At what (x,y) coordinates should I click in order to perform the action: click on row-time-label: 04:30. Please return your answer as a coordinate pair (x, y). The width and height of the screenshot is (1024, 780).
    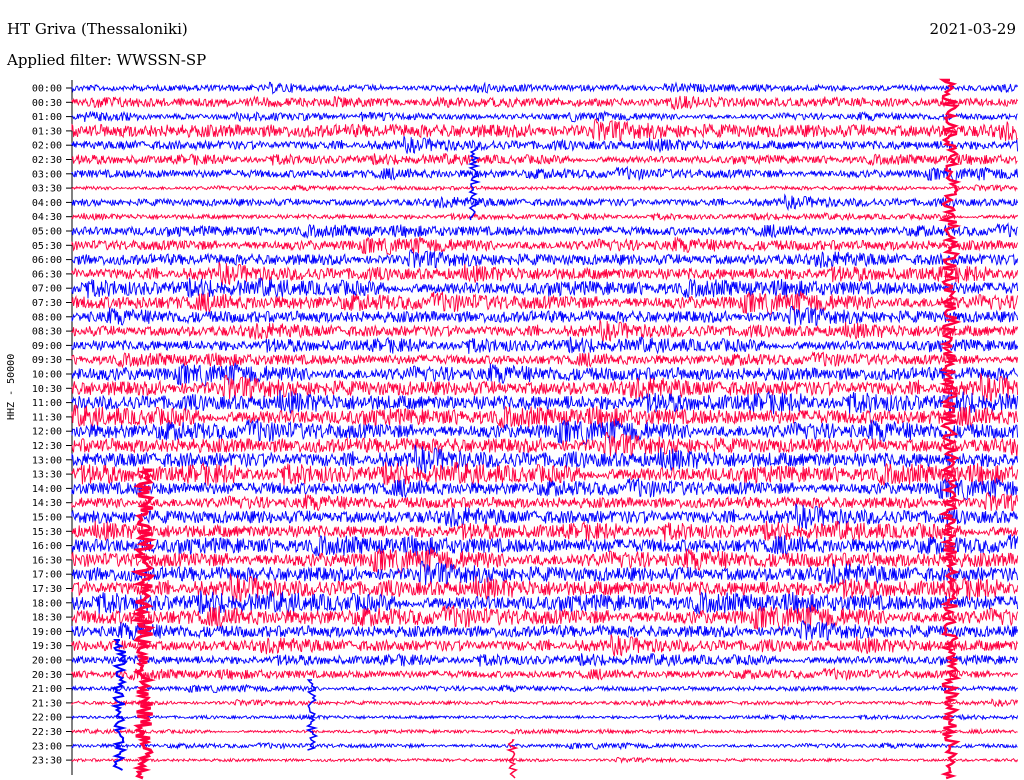
    Looking at the image, I should click on (47, 217).